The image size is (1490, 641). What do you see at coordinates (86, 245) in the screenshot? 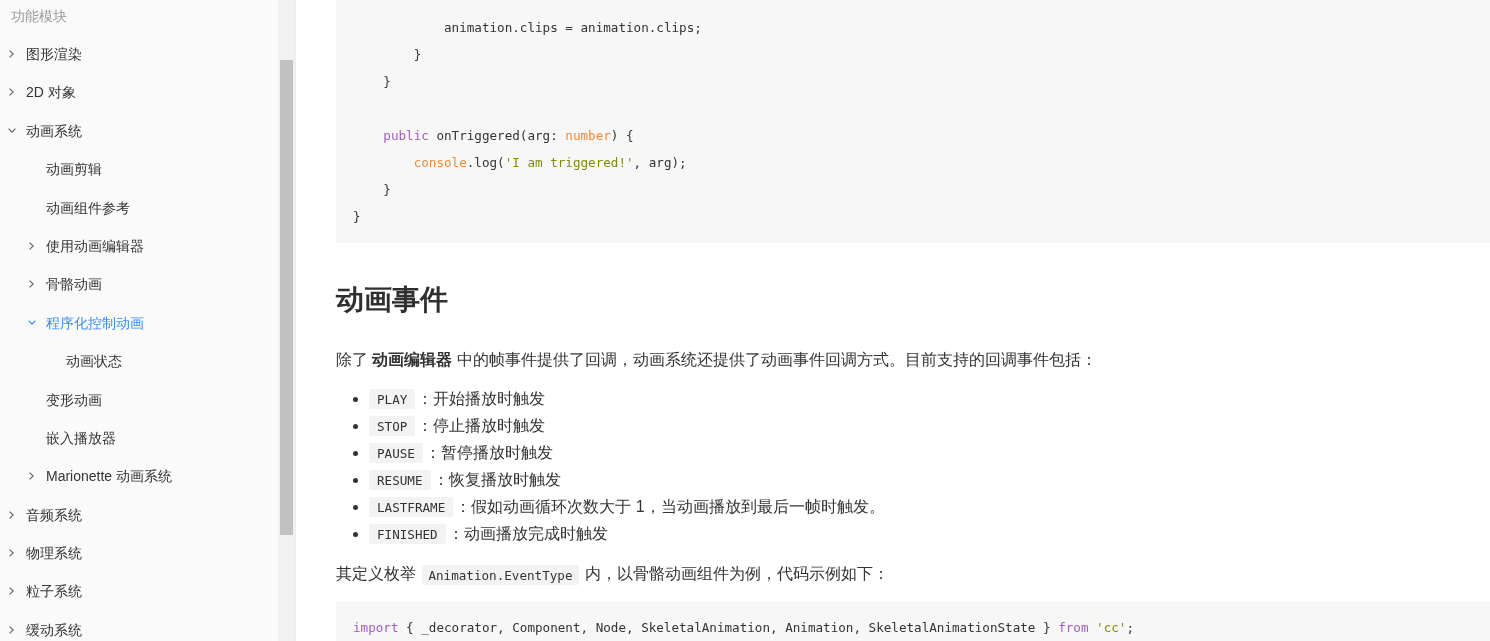
I see `sidebar-item: 使用动画编辑器` at bounding box center [86, 245].